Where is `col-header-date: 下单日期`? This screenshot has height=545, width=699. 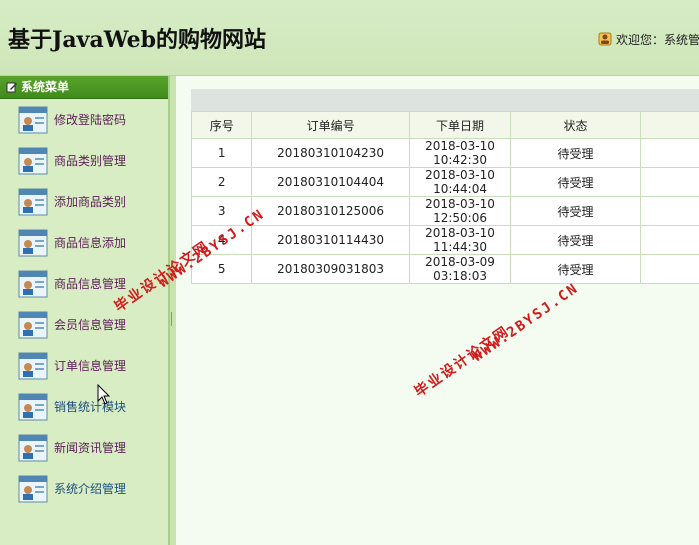
col-header-date: 下单日期 is located at coordinates (460, 125).